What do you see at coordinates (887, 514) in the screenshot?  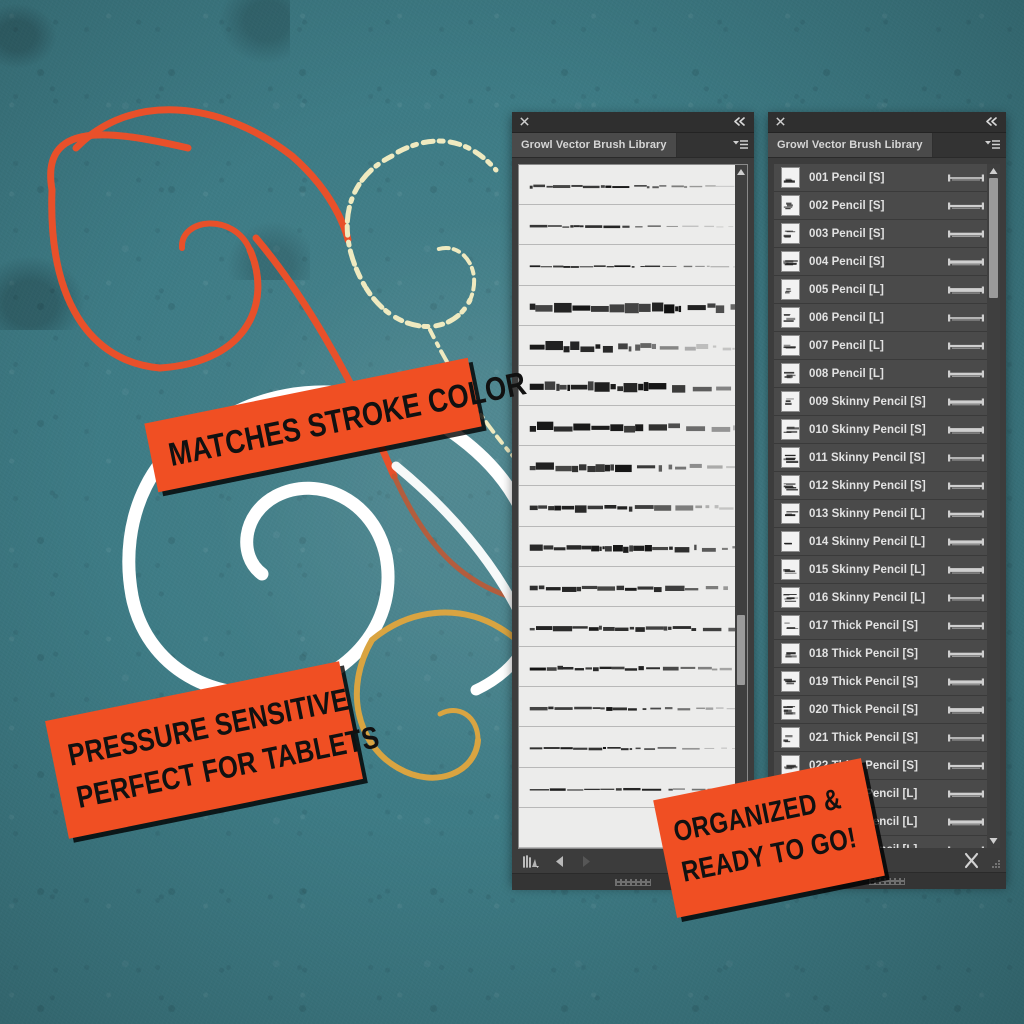 I see `brush-list-item: 013 Skinny Pencil [L]` at bounding box center [887, 514].